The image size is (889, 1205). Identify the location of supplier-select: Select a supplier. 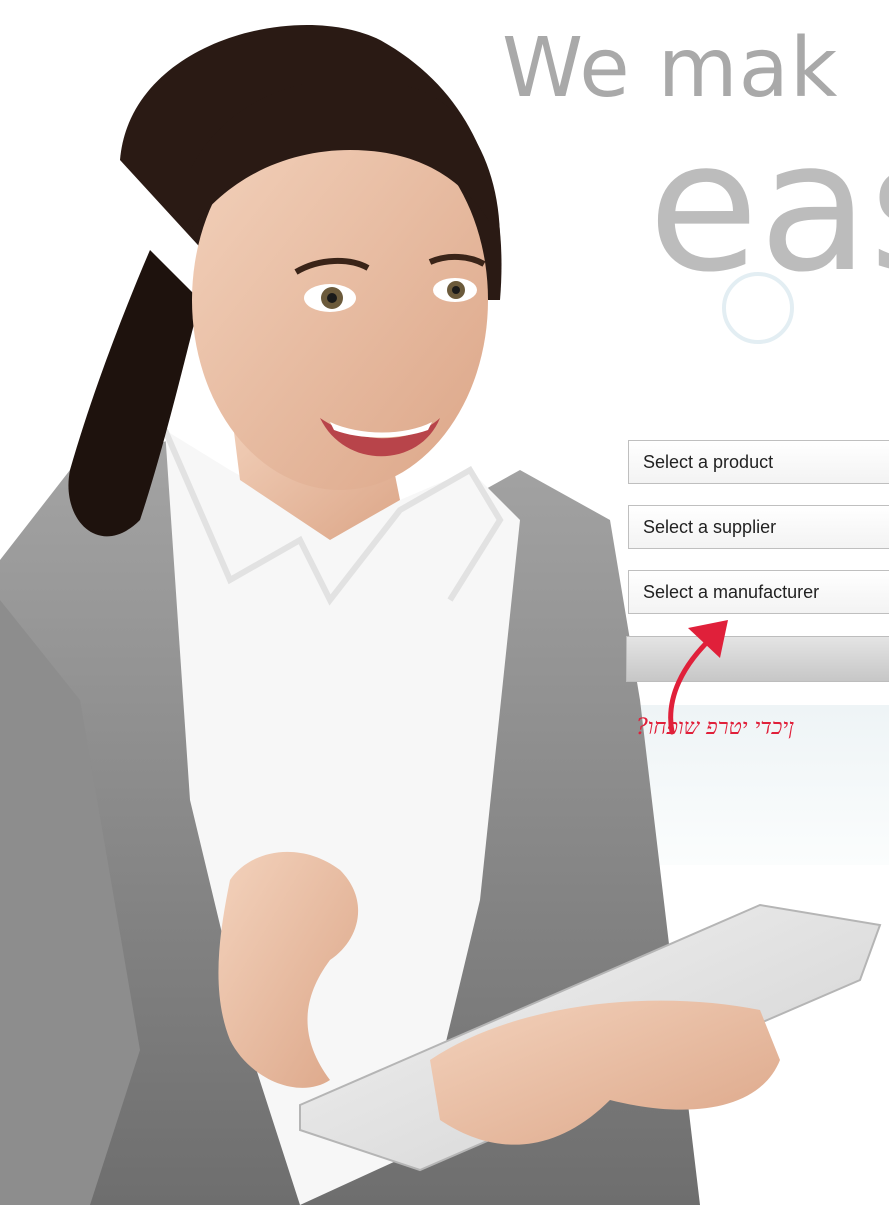
(758, 527).